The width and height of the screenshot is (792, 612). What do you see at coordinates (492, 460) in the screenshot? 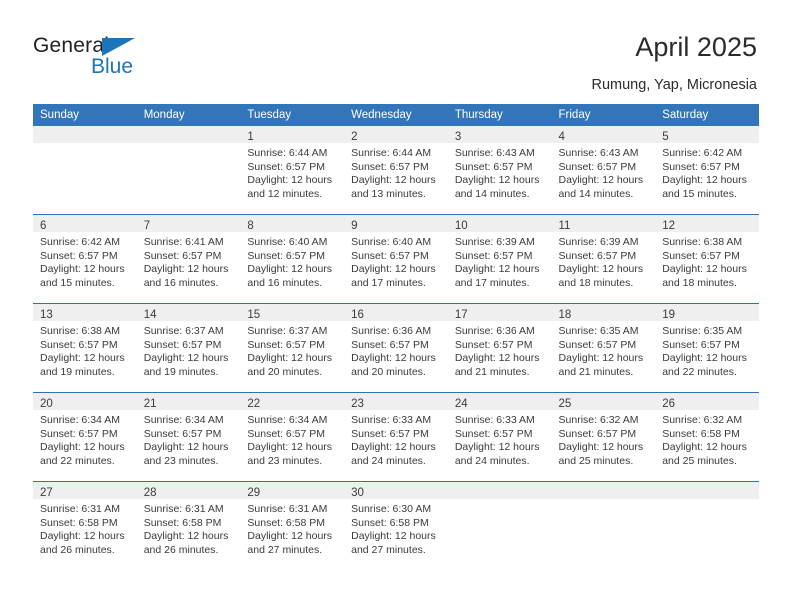
I see `daylight-text-line2: and 24 minutes.` at bounding box center [492, 460].